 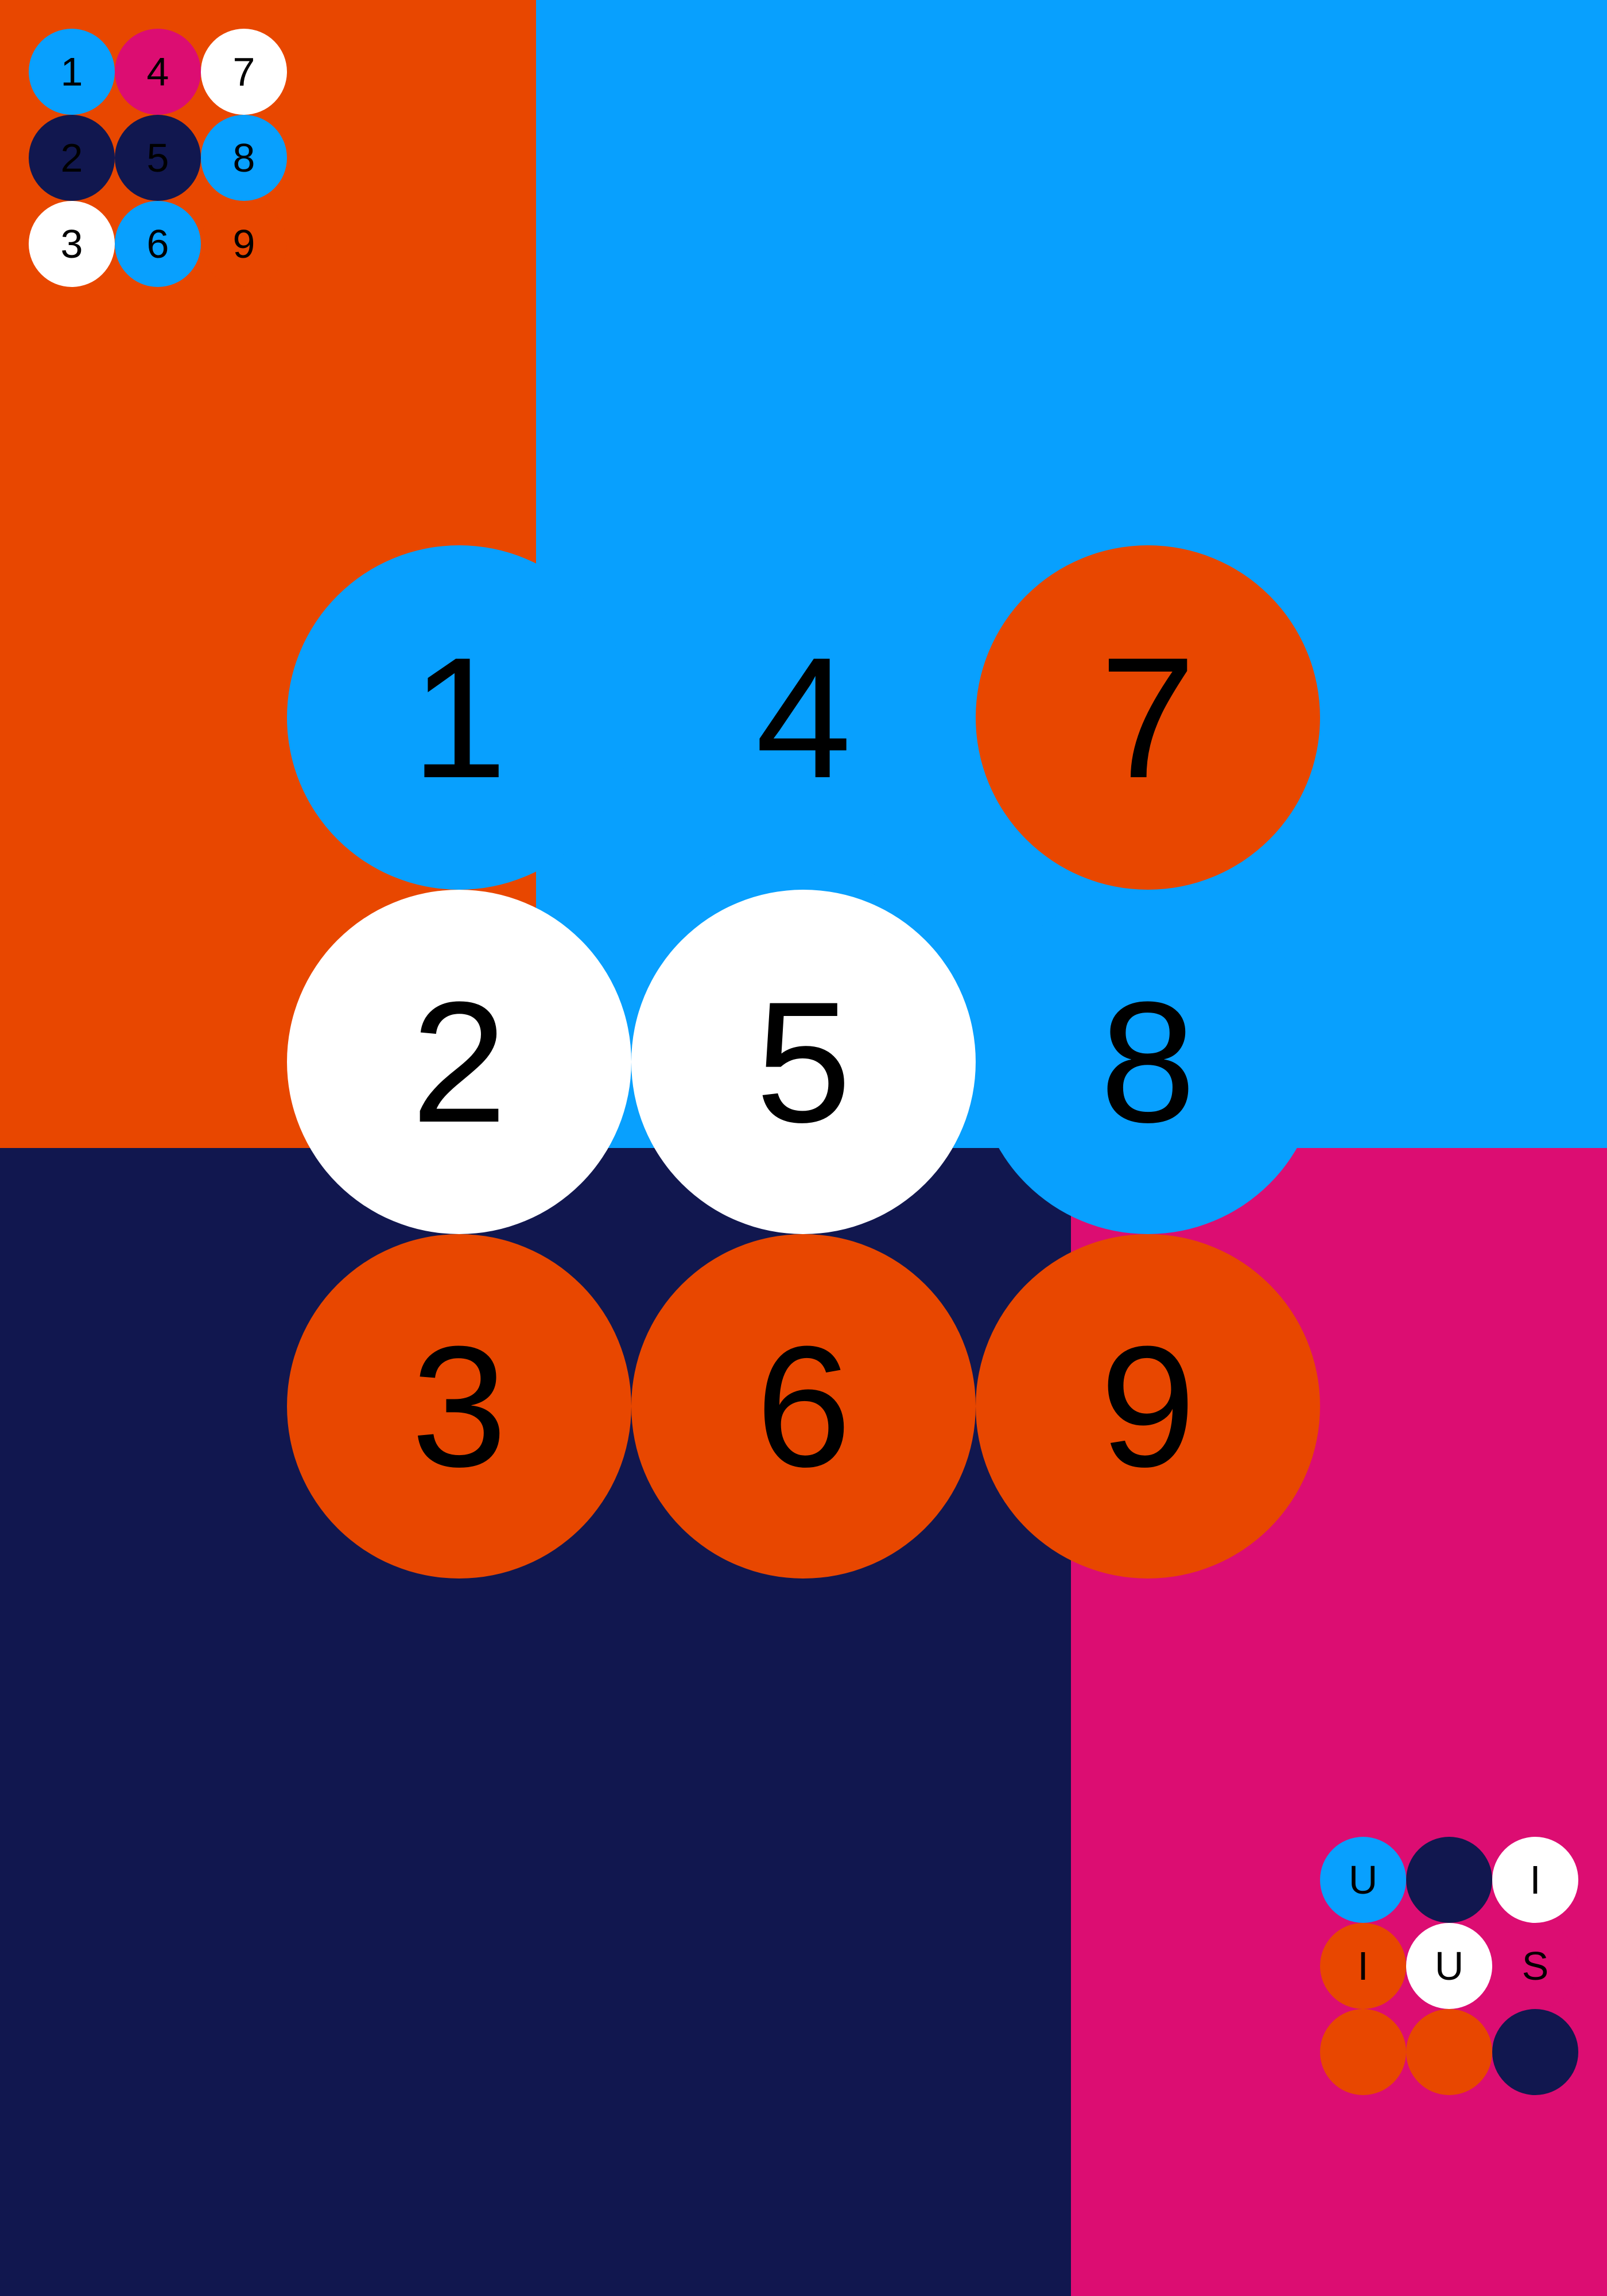 I want to click on legend-circle: 6, so click(x=158, y=244).